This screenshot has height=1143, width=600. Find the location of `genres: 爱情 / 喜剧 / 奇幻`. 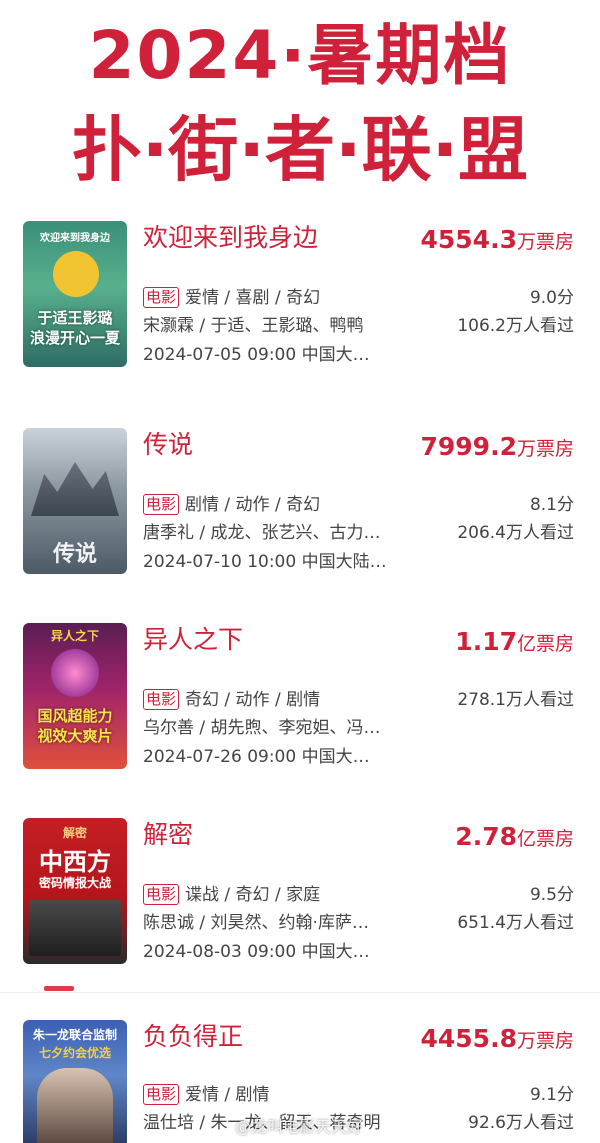

genres: 爱情 / 喜剧 / 奇幻 is located at coordinates (253, 298).